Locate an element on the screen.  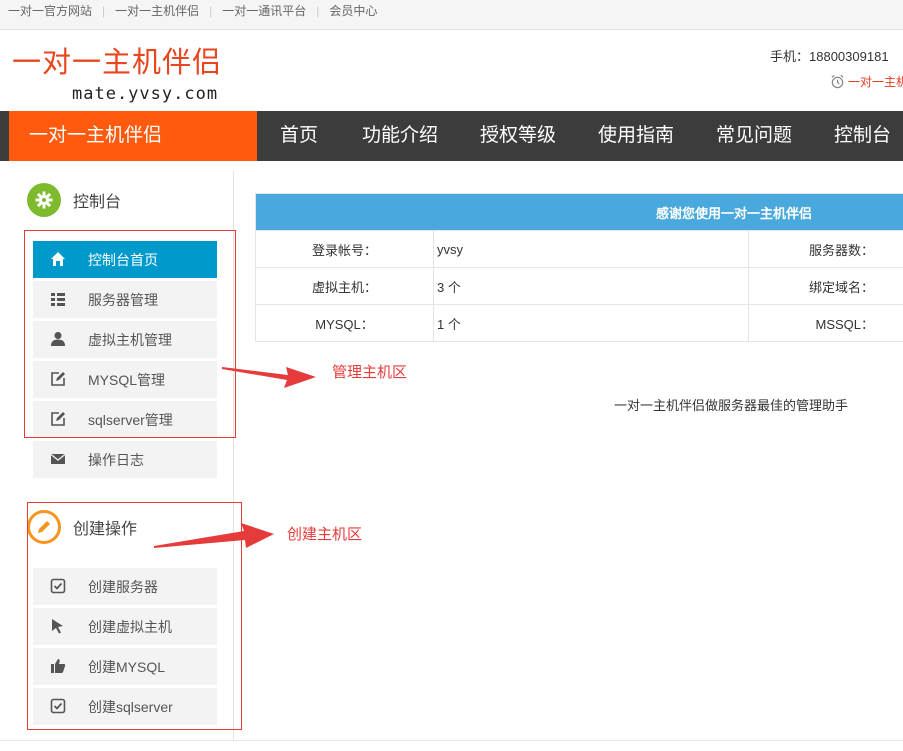
table-row: 虚拟主机： 3 个 绑定域名： is located at coordinates (579, 286).